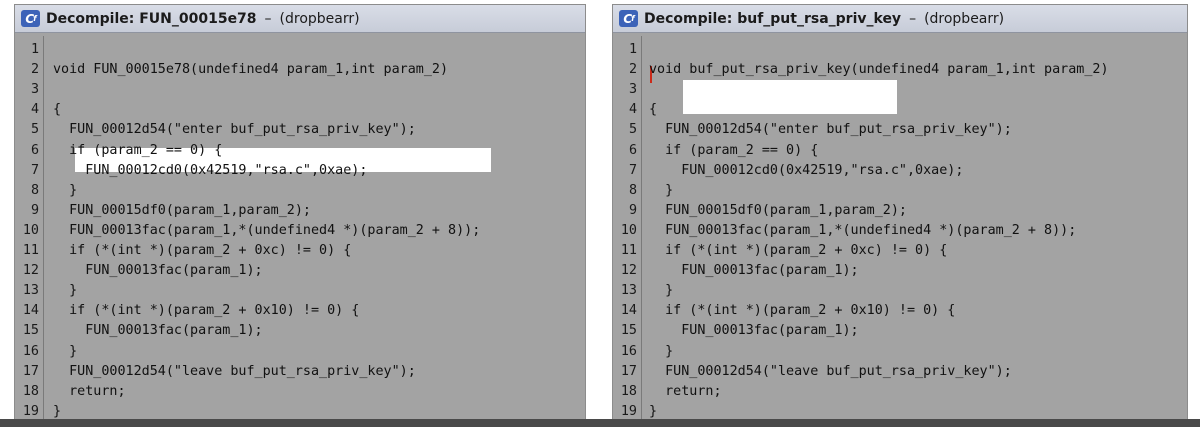 This screenshot has width=1200, height=427. Describe the element at coordinates (300, 19) in the screenshot. I see `panel-title-bar: Cf Decompile: FUN_00015e78 – (dropbearr)` at that location.